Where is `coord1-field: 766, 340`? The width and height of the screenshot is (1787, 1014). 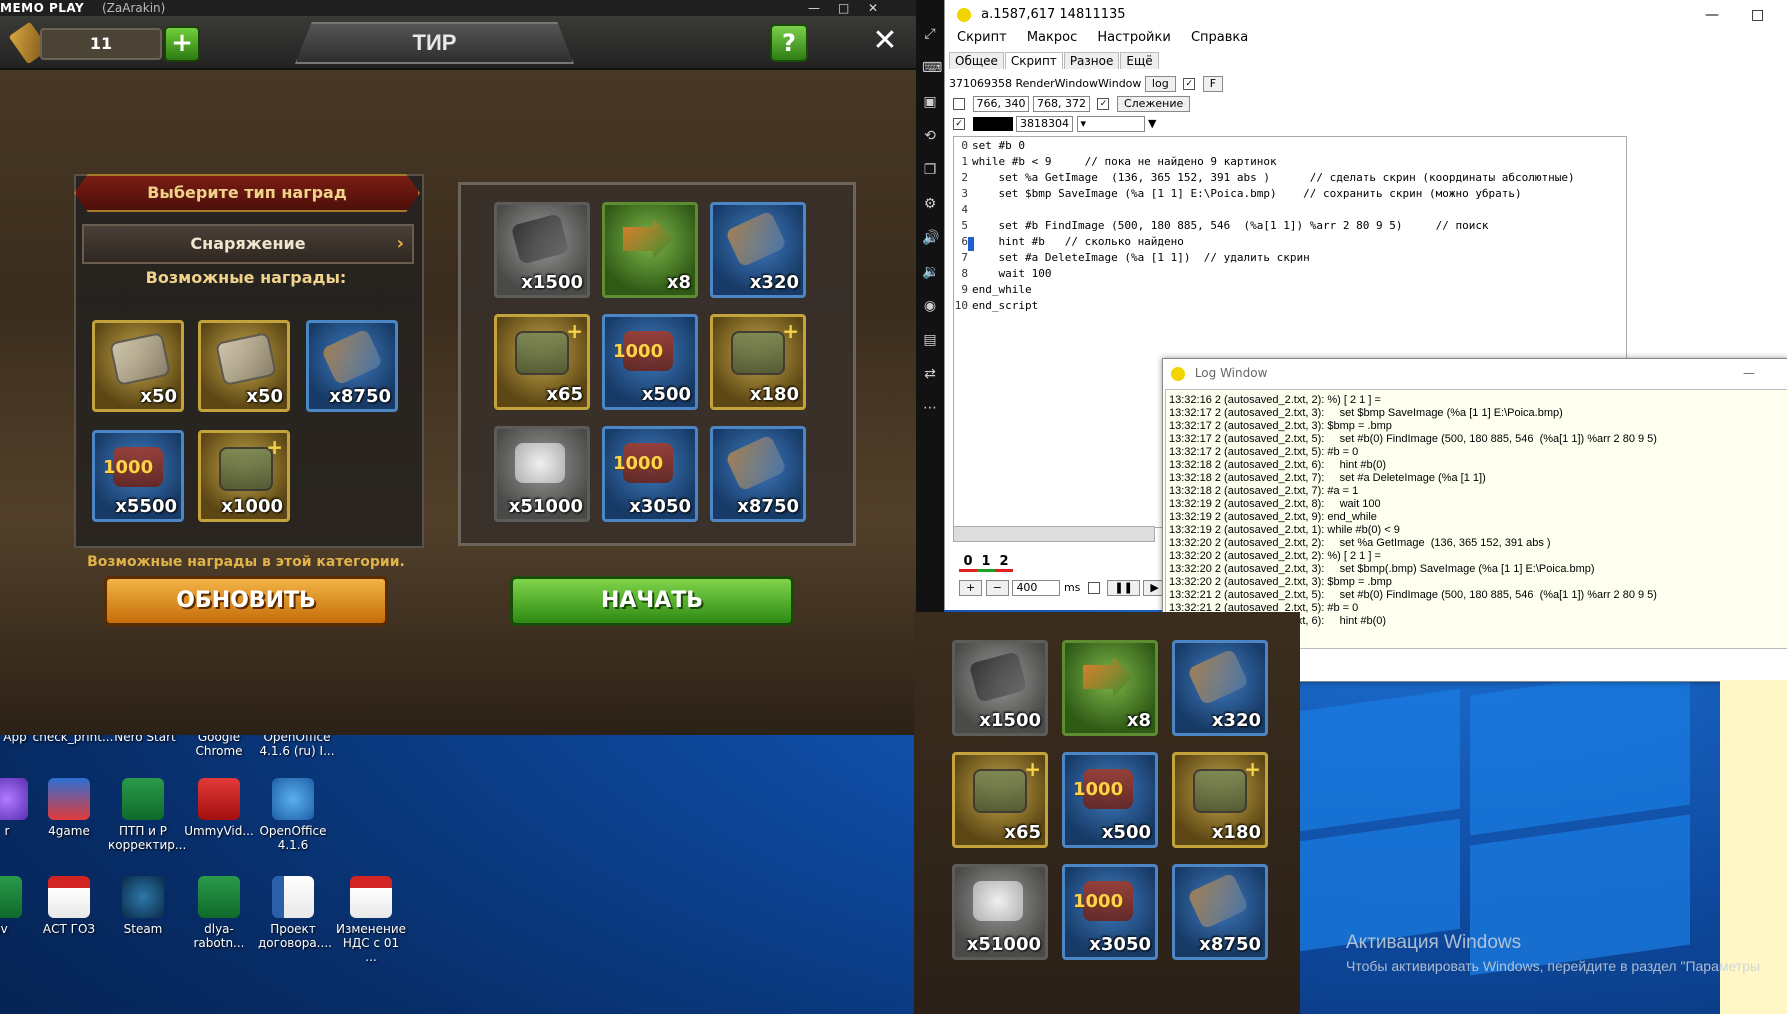 coord1-field: 766, 340 is located at coordinates (1001, 104).